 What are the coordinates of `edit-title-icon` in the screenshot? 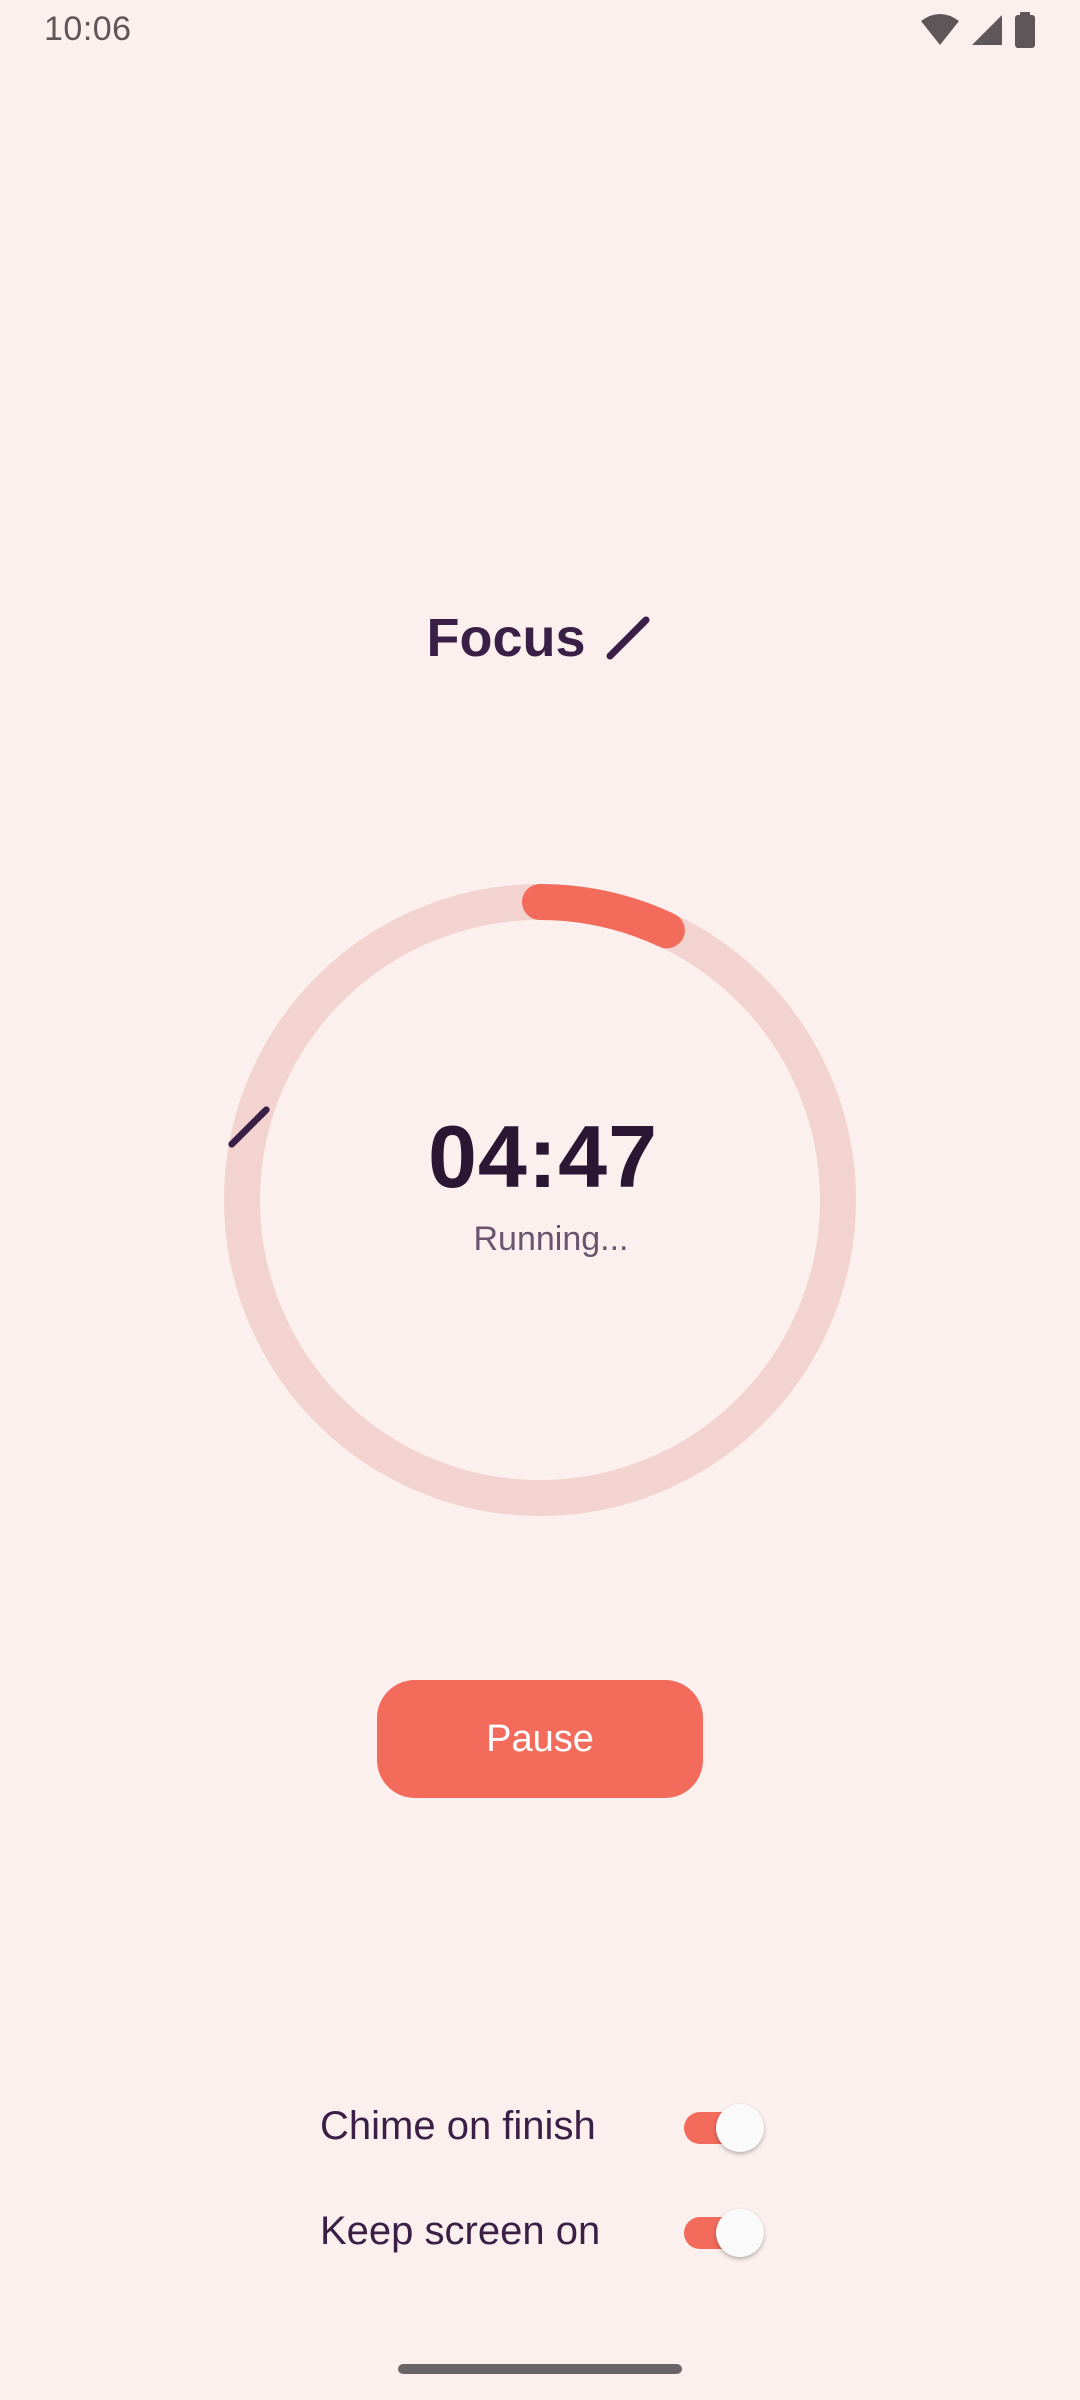 It's located at (628, 638).